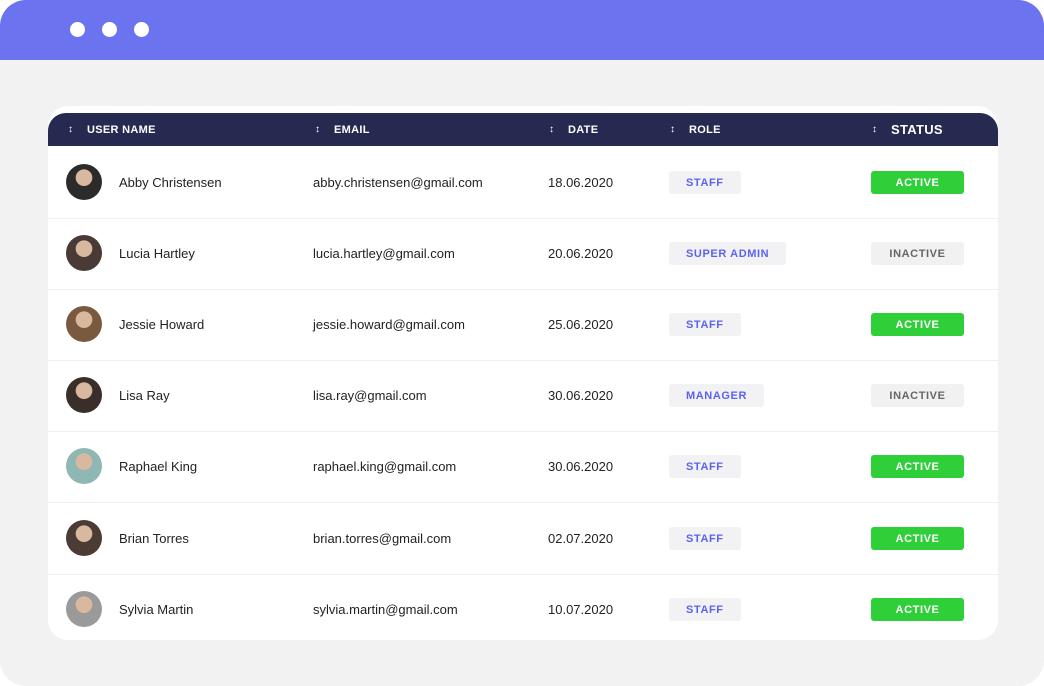  I want to click on window-dot-minimize, so click(109, 29).